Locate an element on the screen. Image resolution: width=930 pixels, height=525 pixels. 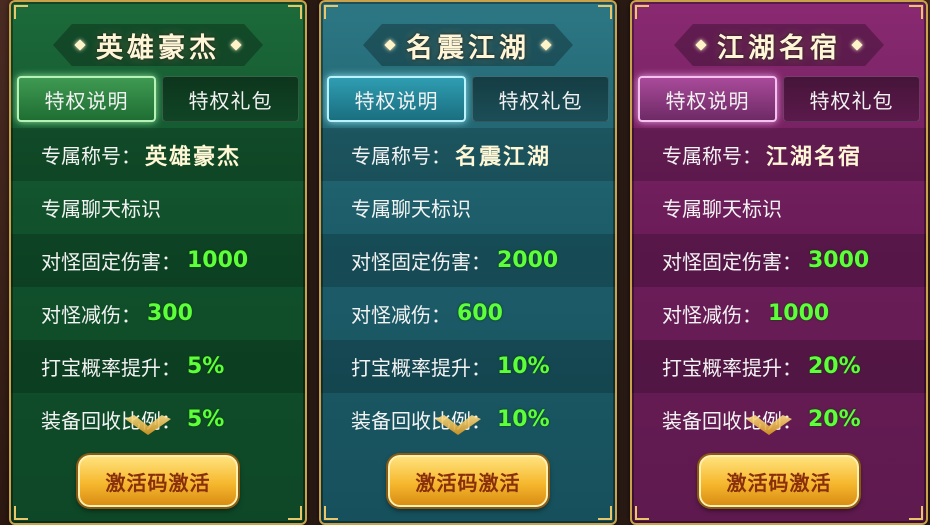
exclusive-title-row: 专属称号： 江湖名宿 is located at coordinates (779, 154).